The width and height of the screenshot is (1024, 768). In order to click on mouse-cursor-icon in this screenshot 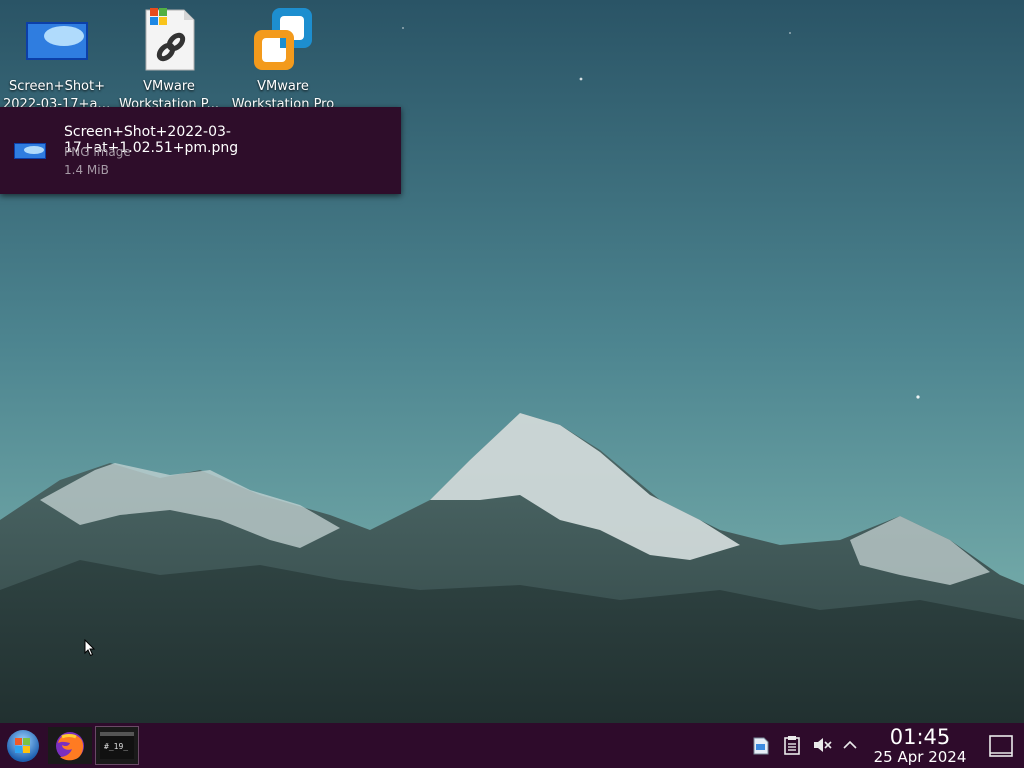, I will do `click(90, 648)`.